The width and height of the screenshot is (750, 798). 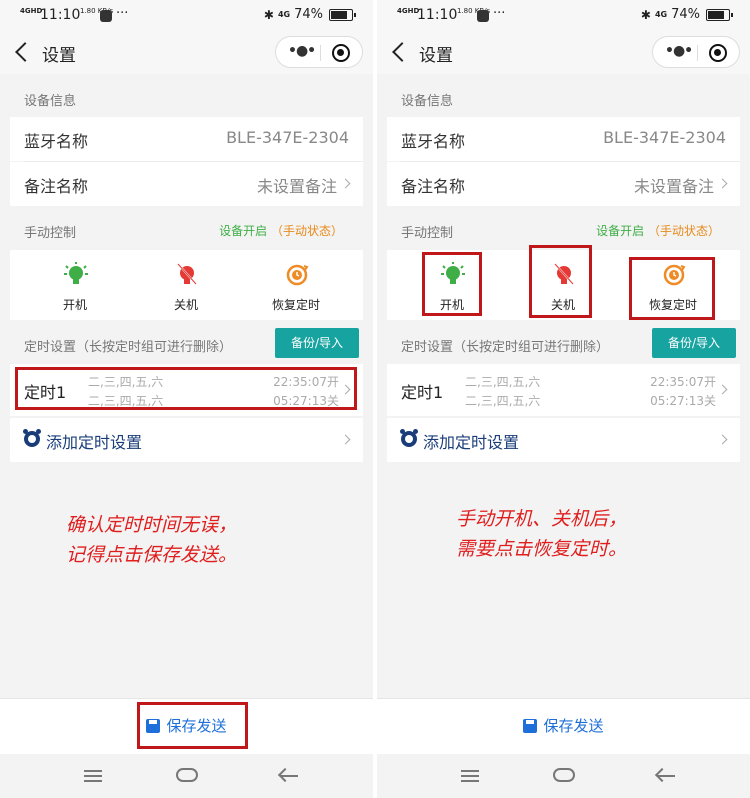 I want to click on annotation-line: 确认定时时间无误，, so click(x=152, y=525).